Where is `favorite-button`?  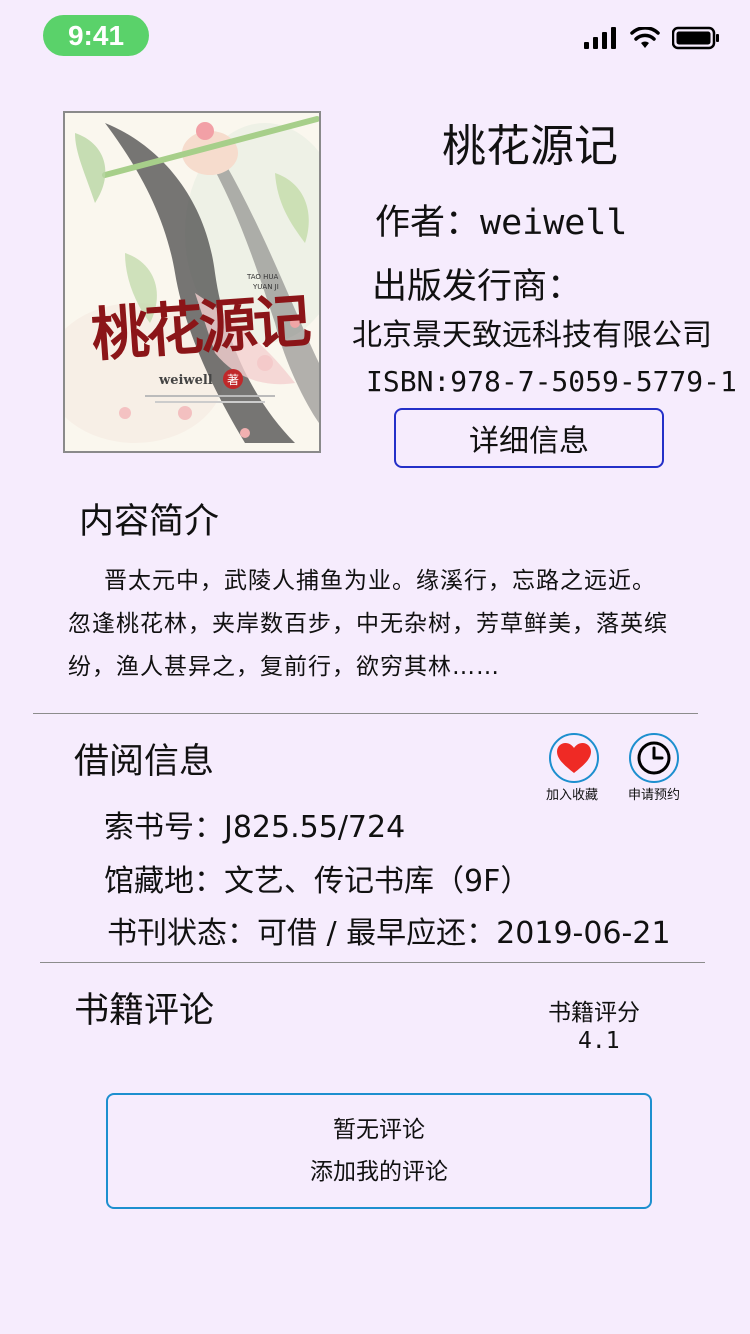 favorite-button is located at coordinates (574, 758).